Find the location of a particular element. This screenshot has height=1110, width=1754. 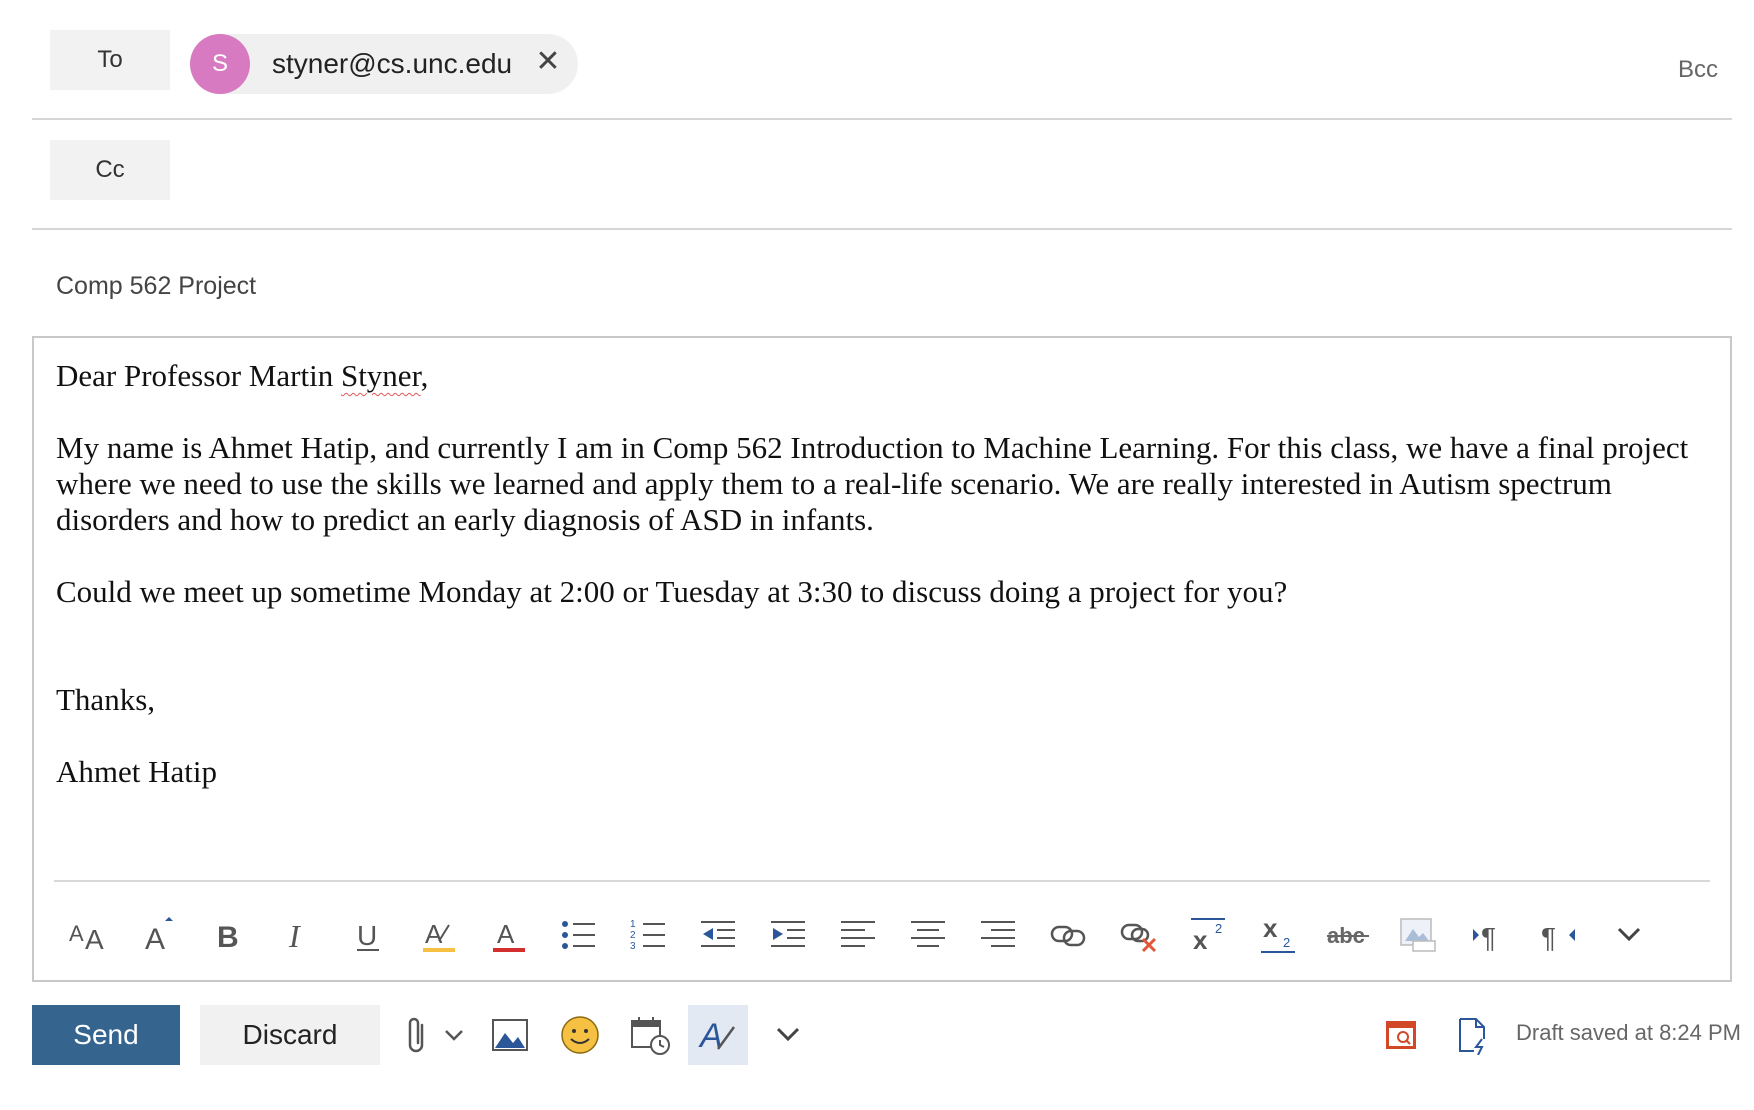

font-size-icon: AA is located at coordinates (89, 935).